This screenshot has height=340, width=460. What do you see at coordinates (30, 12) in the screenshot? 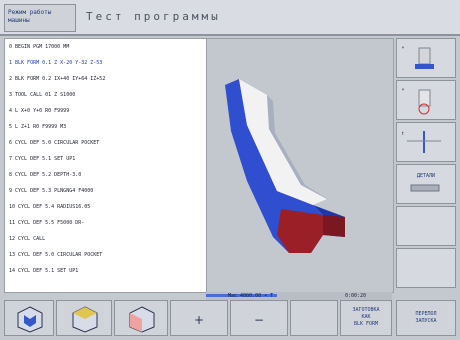
I see `mode-label-1: Режим работы` at bounding box center [30, 12].